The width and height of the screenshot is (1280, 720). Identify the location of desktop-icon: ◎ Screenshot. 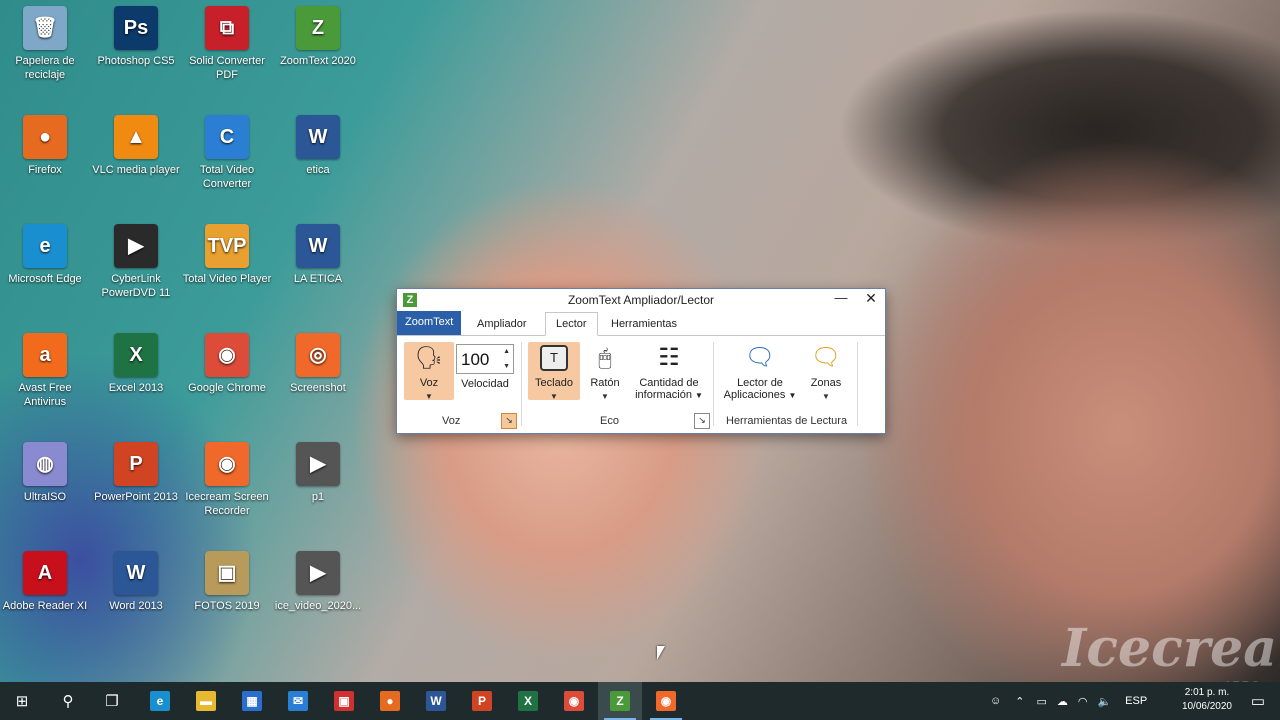
(318, 361).